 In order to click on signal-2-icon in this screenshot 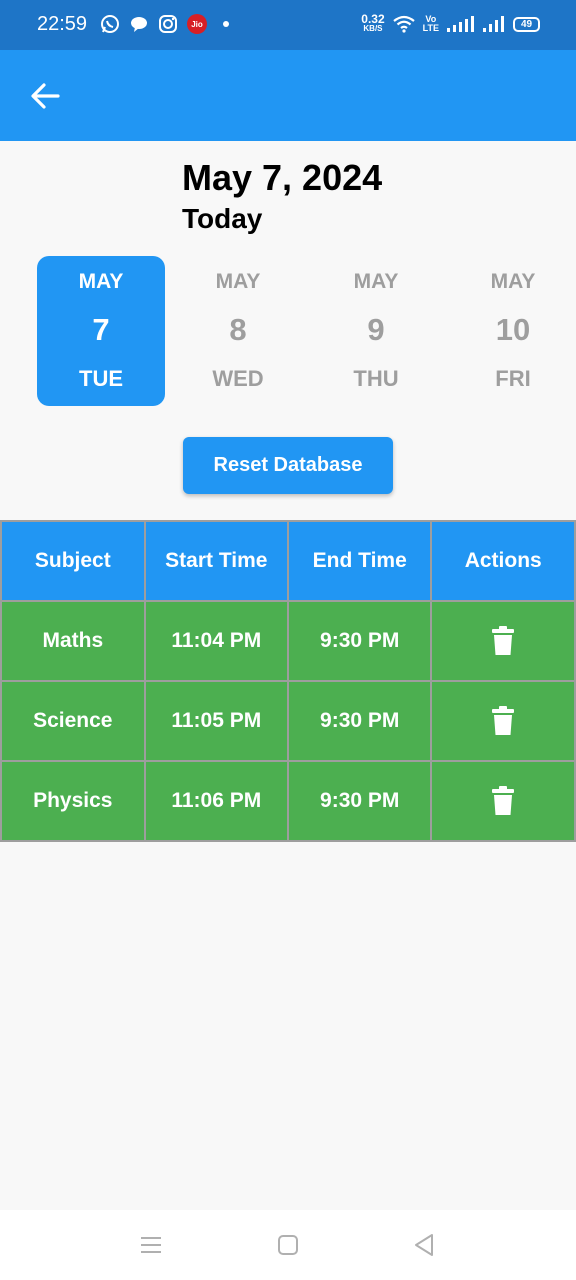, I will do `click(493, 24)`.